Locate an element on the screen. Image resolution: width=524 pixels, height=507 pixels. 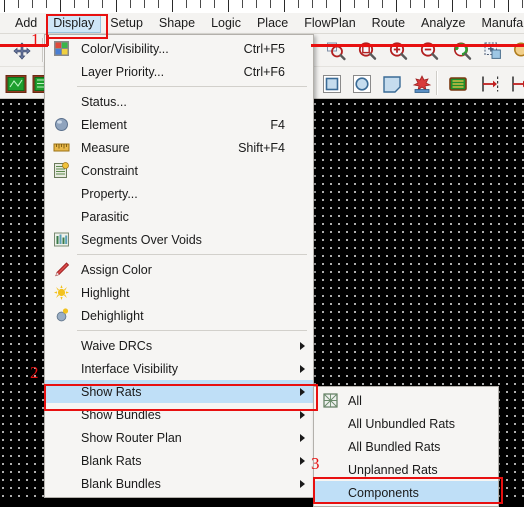
shape-circle-icon is located at coordinates (362, 84).